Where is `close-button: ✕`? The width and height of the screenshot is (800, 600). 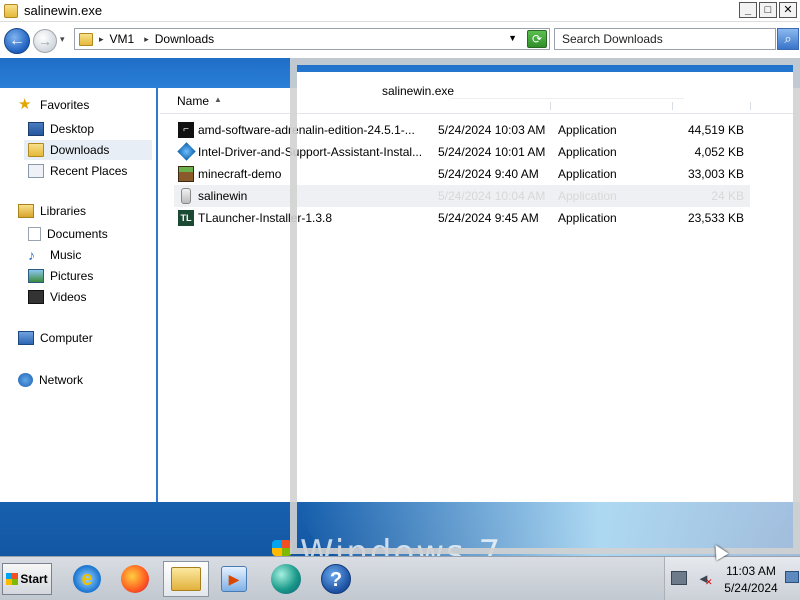
close-button: ✕ is located at coordinates (788, 10).